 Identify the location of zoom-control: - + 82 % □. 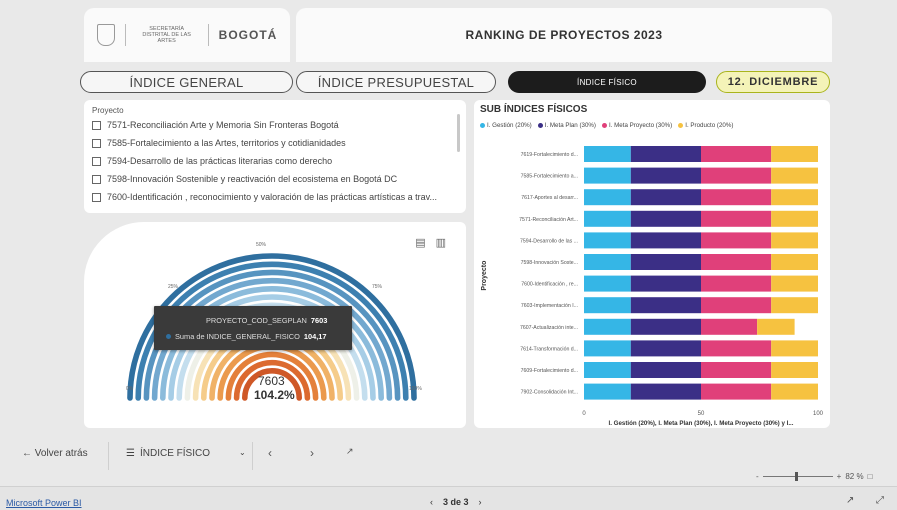
(814, 476).